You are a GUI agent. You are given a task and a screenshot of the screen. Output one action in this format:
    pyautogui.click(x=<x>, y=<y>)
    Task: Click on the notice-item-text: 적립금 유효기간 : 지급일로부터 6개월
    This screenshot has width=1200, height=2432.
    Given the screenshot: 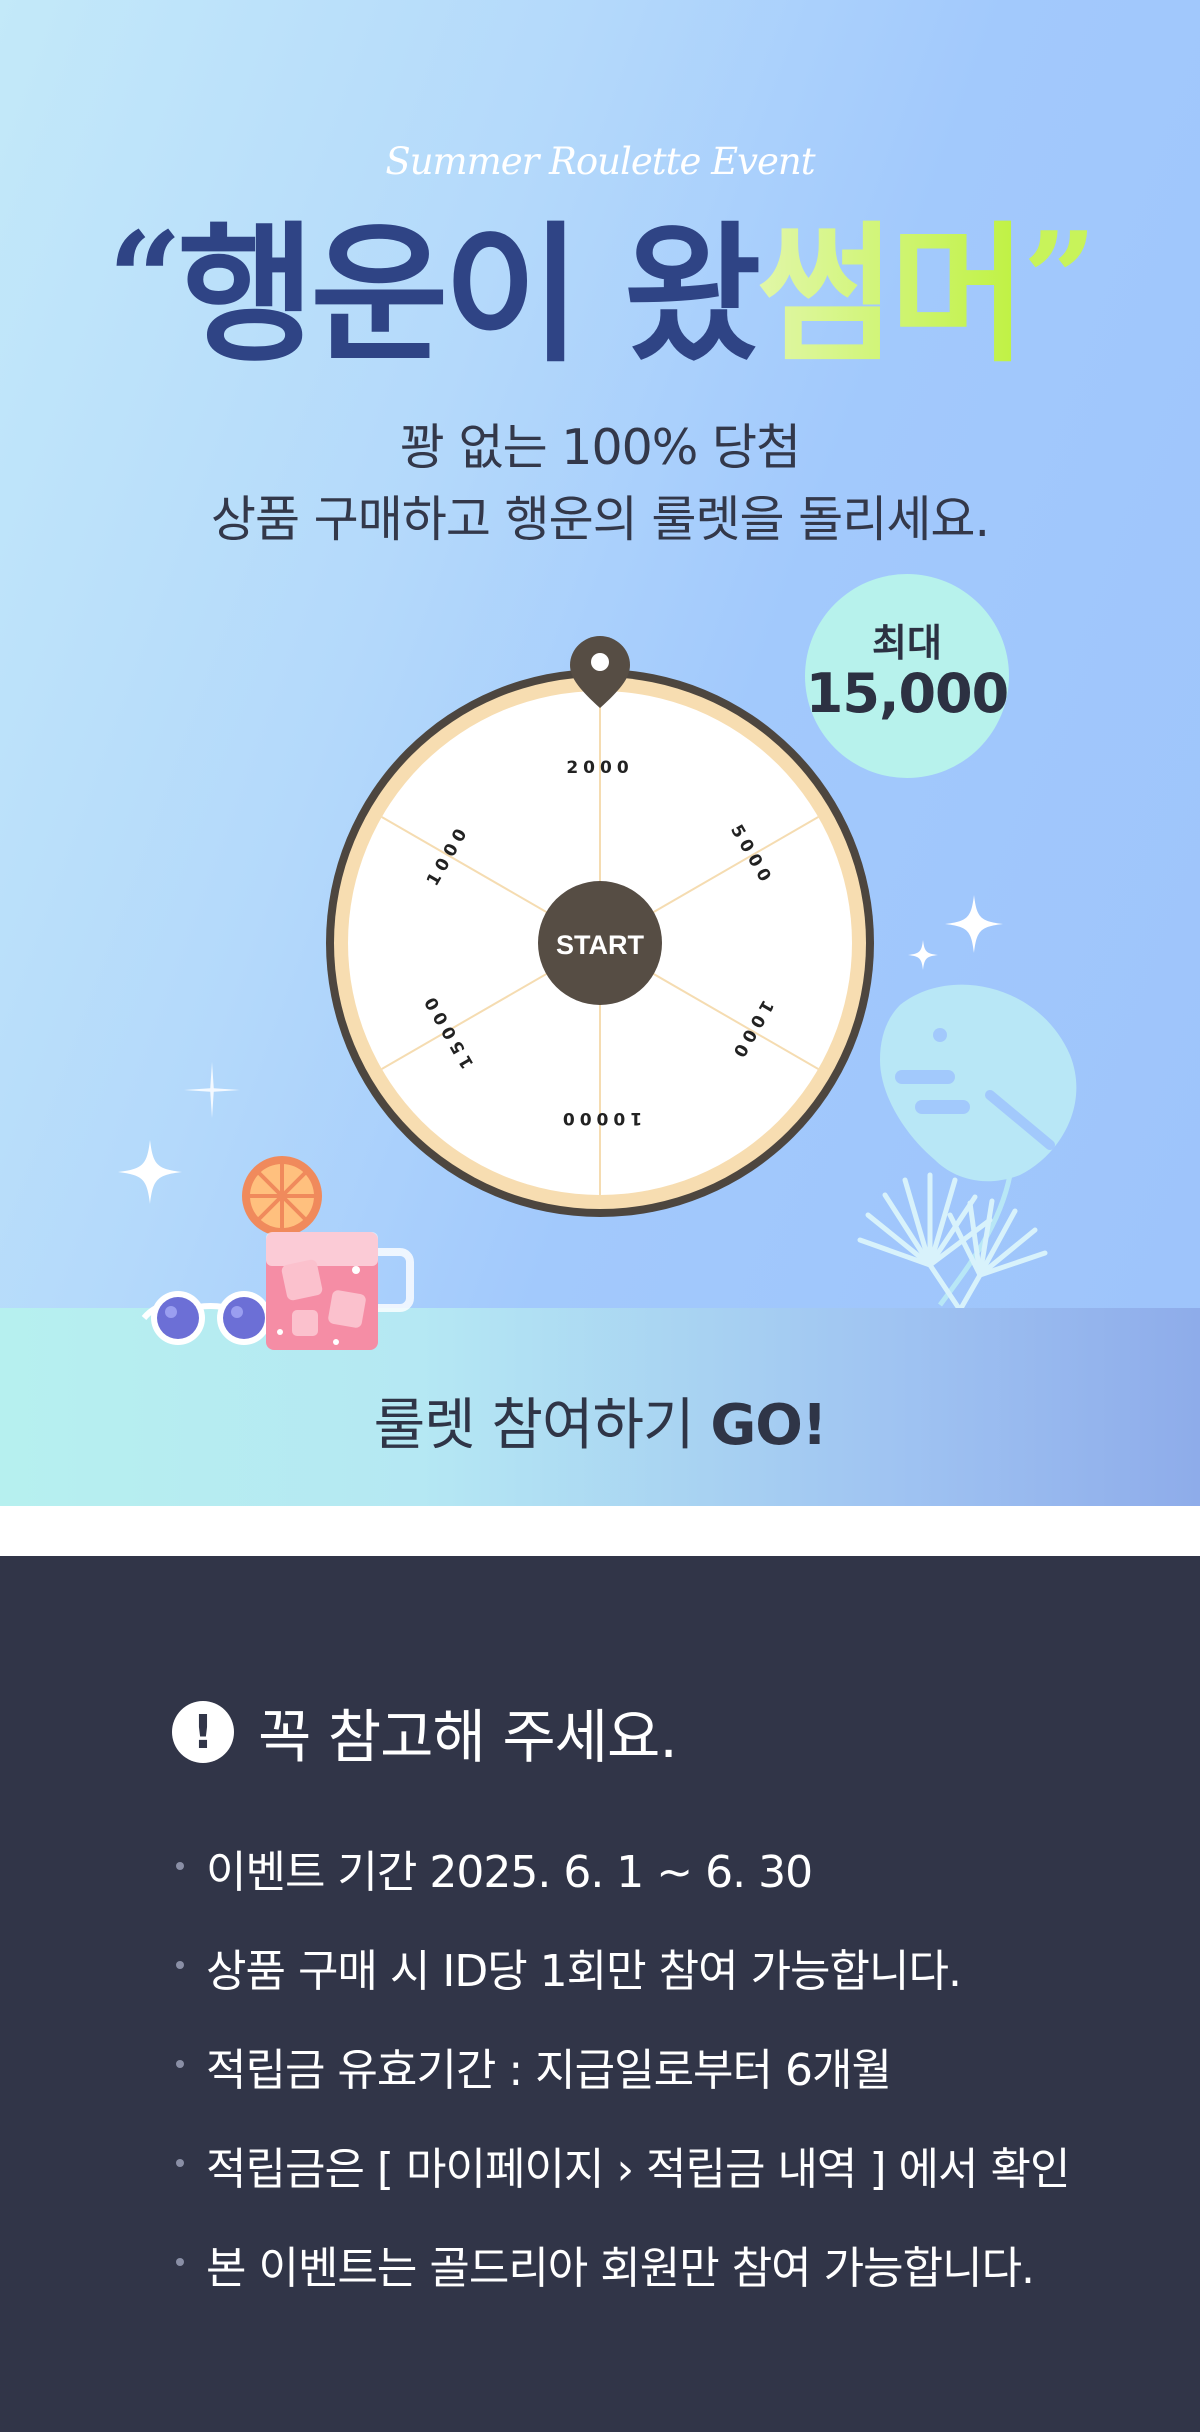 What is the action you would take?
    pyautogui.click(x=549, y=2070)
    